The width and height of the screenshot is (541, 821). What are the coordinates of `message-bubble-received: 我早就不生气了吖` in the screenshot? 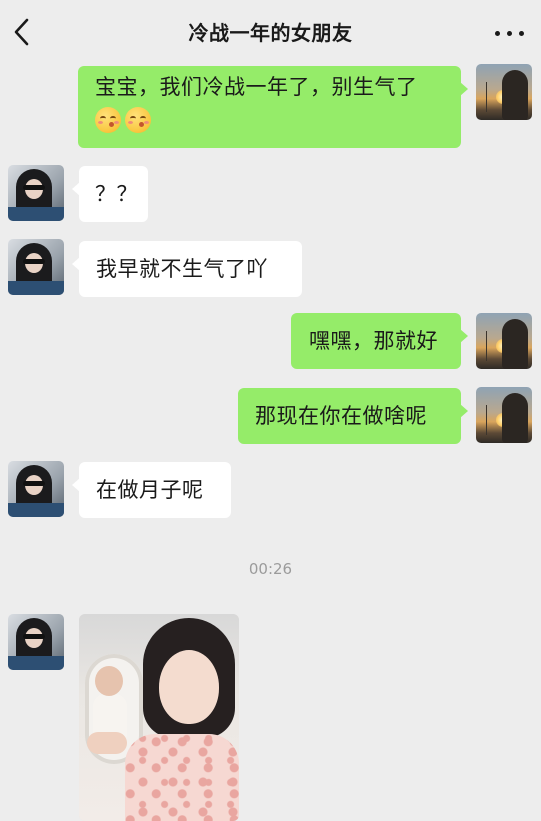 It's located at (187, 269).